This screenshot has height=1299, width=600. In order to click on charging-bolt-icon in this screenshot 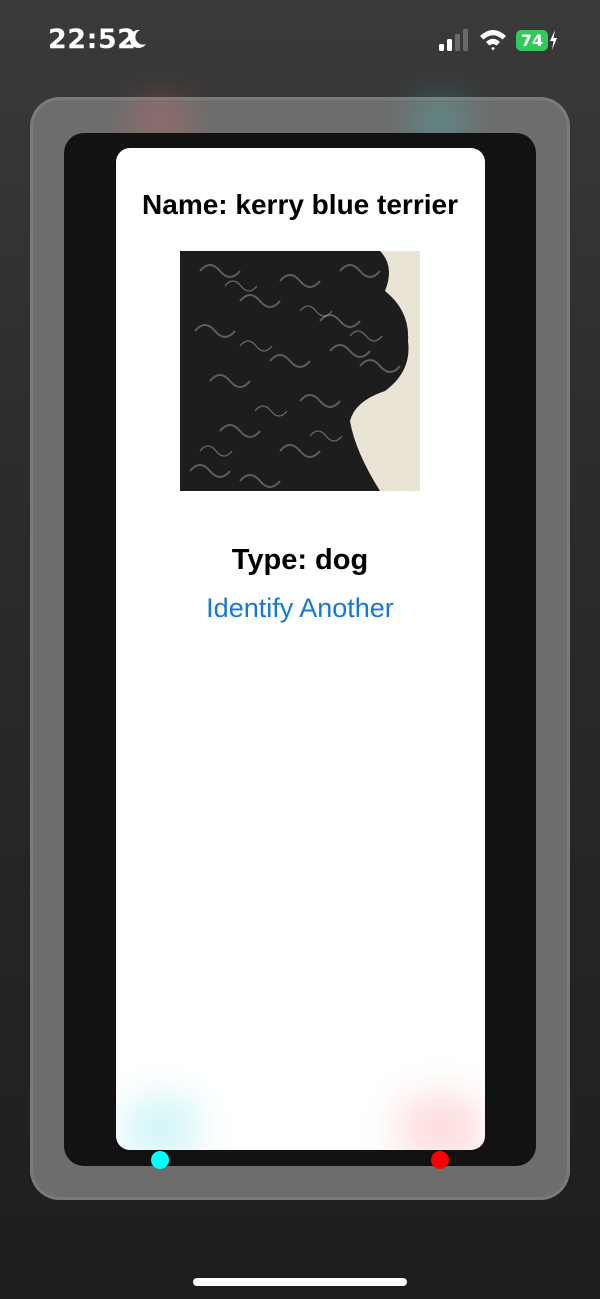, I will do `click(553, 40)`.